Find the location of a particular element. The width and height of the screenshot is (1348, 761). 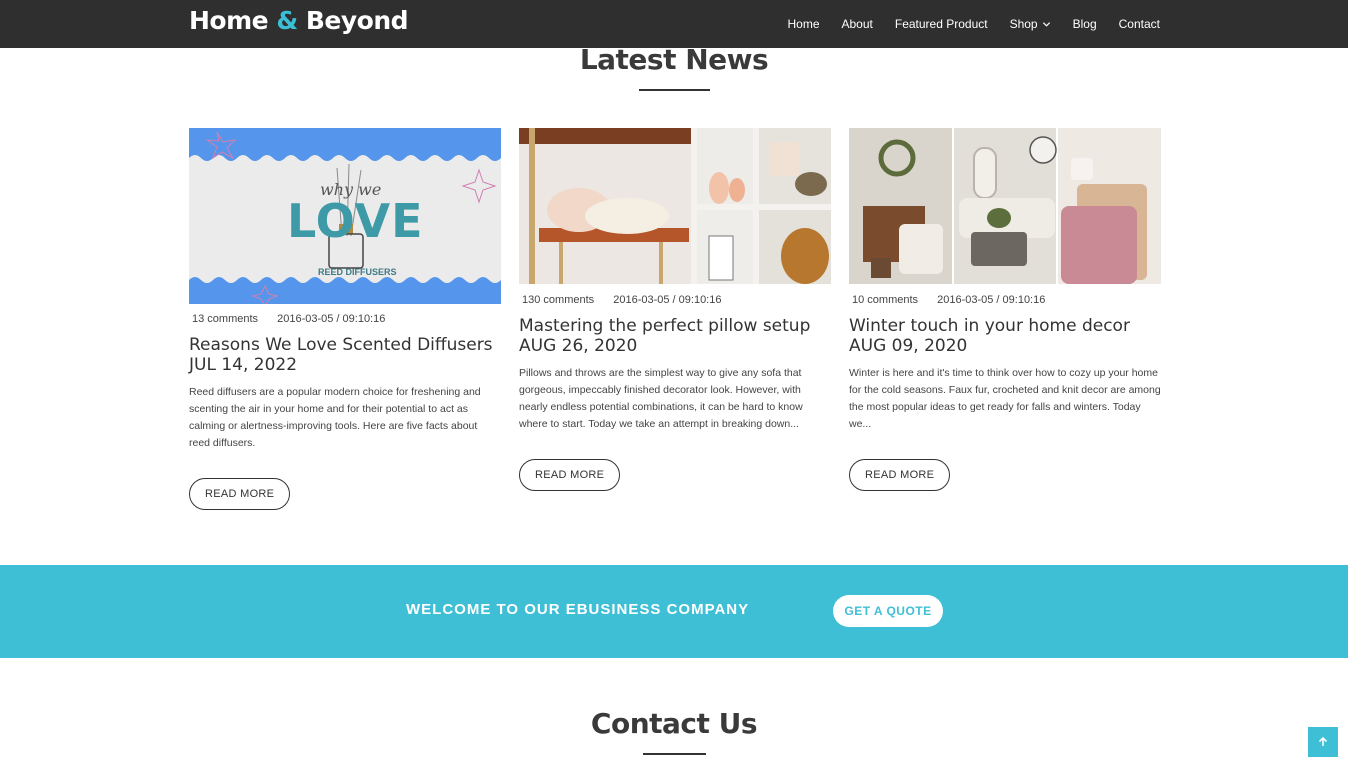

logo-part2: Beyond is located at coordinates (357, 20).